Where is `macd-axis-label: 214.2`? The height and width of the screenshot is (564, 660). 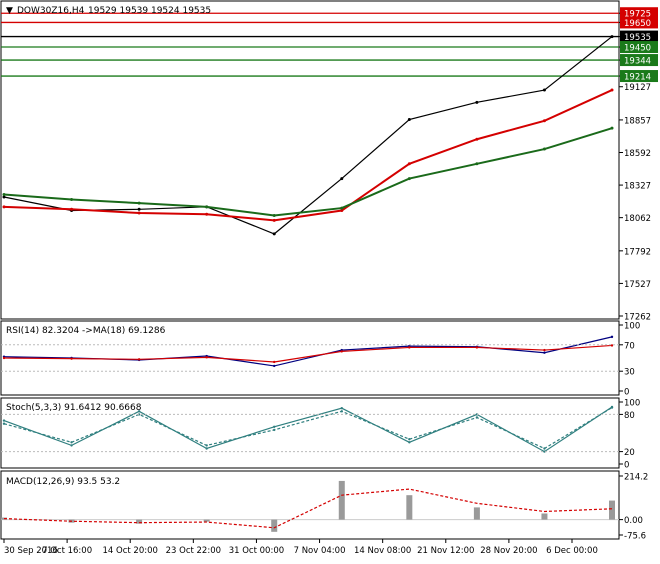
macd-axis-label: 214.2 is located at coordinates (636, 478).